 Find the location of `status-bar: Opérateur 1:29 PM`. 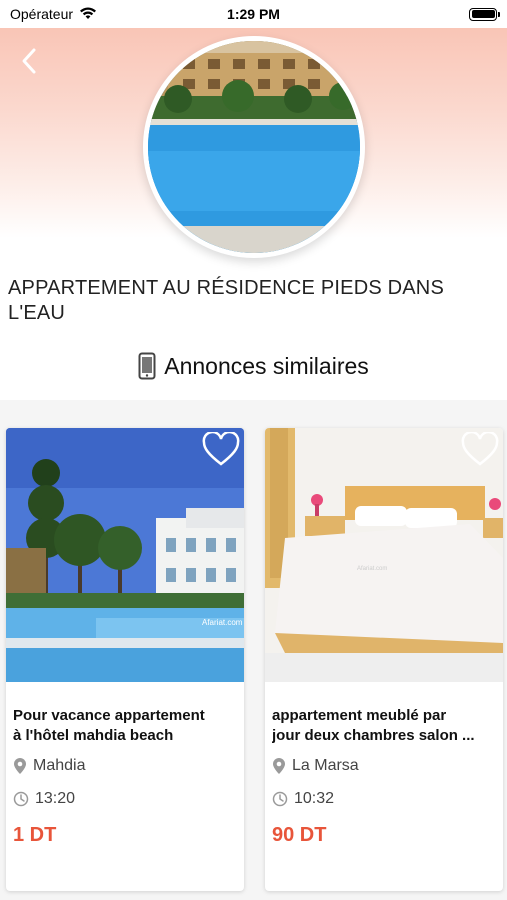

status-bar: Opérateur 1:29 PM is located at coordinates (253, 14).